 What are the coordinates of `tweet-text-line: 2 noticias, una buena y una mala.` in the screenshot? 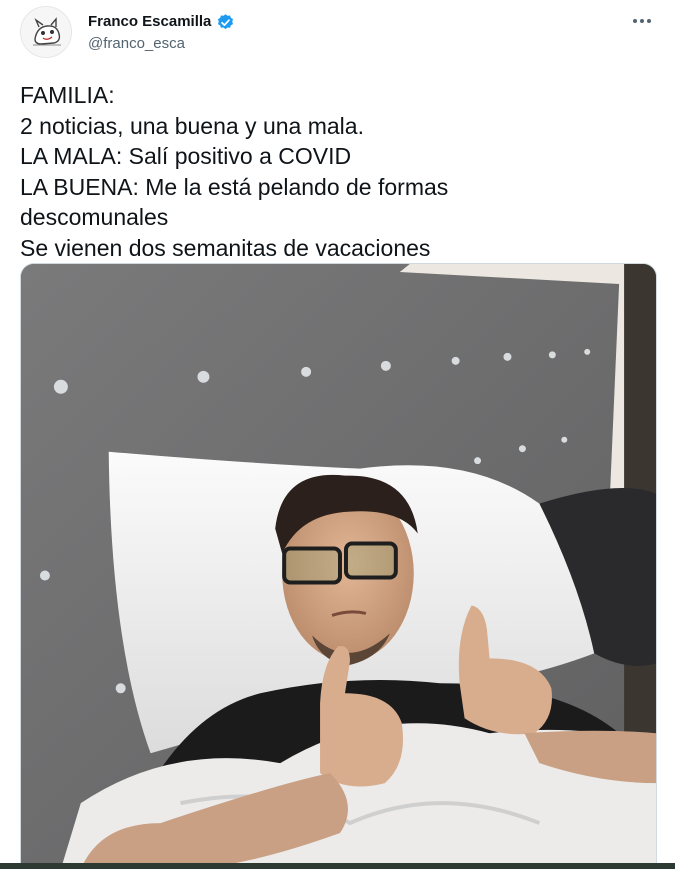 It's located at (192, 125).